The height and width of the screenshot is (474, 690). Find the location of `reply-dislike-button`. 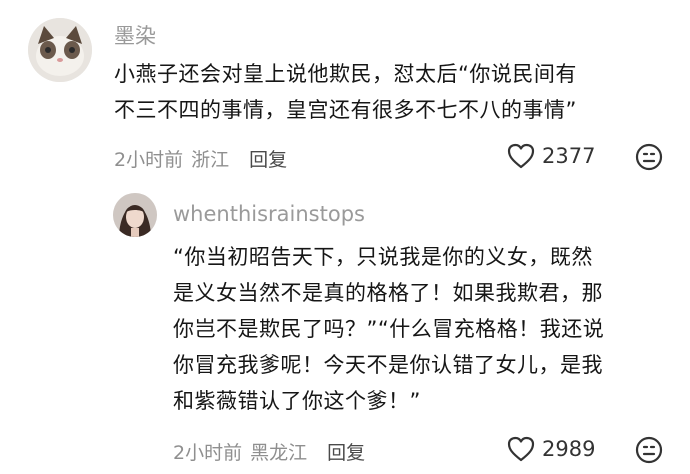

reply-dislike-button is located at coordinates (649, 450).